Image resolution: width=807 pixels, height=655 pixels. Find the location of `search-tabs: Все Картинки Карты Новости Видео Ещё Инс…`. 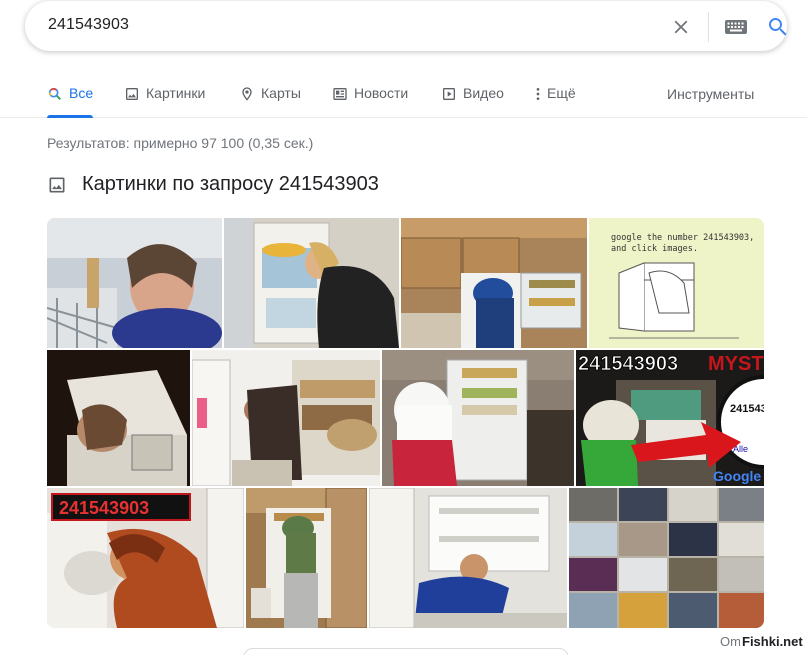

search-tabs: Все Картинки Карты Новости Видео Ещё Инс… is located at coordinates (403, 95).